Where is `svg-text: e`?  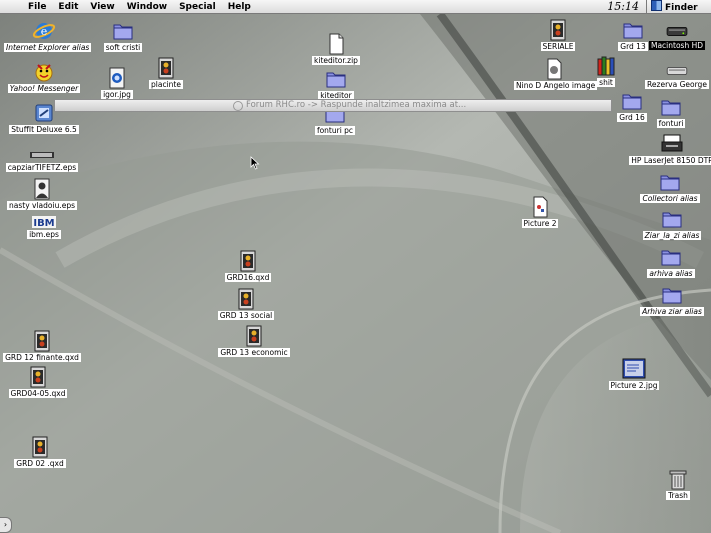 svg-text: e is located at coordinates (44, 31).